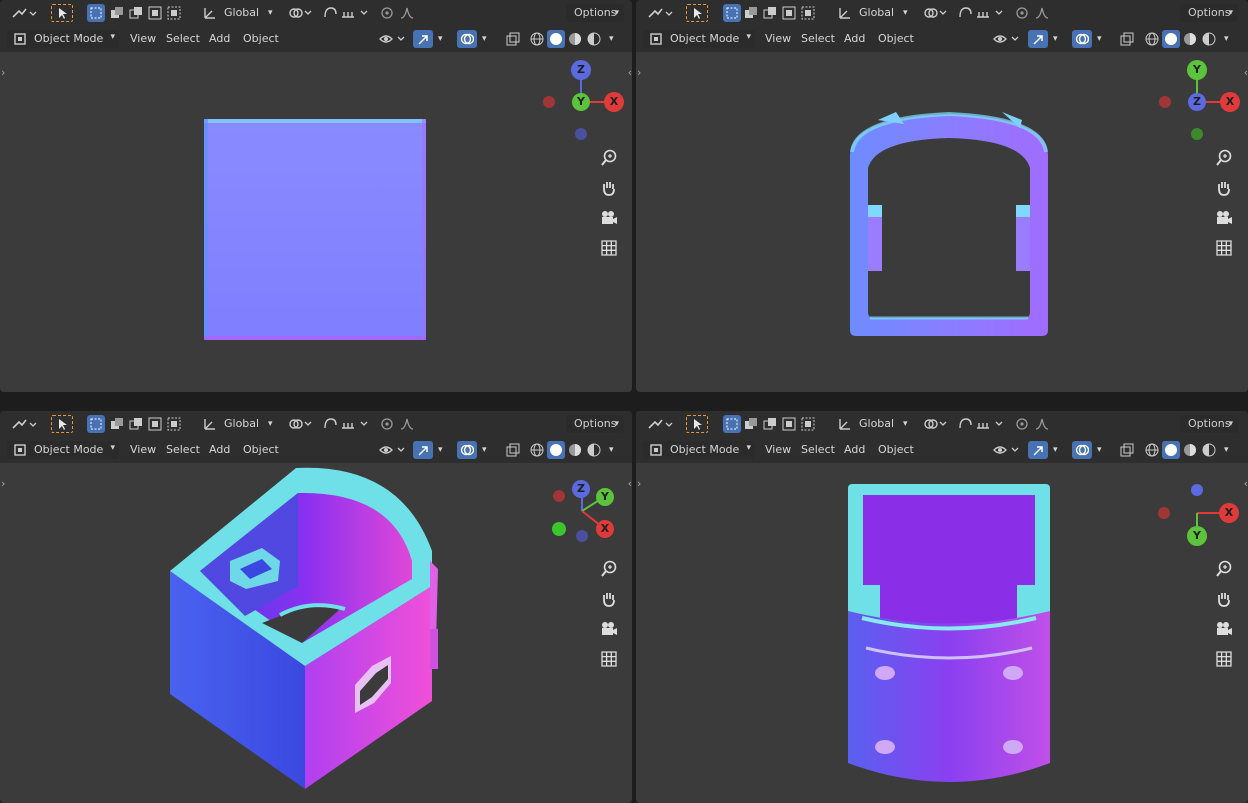 The height and width of the screenshot is (803, 1248). I want to click on gizmo-axis-center: Z, so click(1197, 102).